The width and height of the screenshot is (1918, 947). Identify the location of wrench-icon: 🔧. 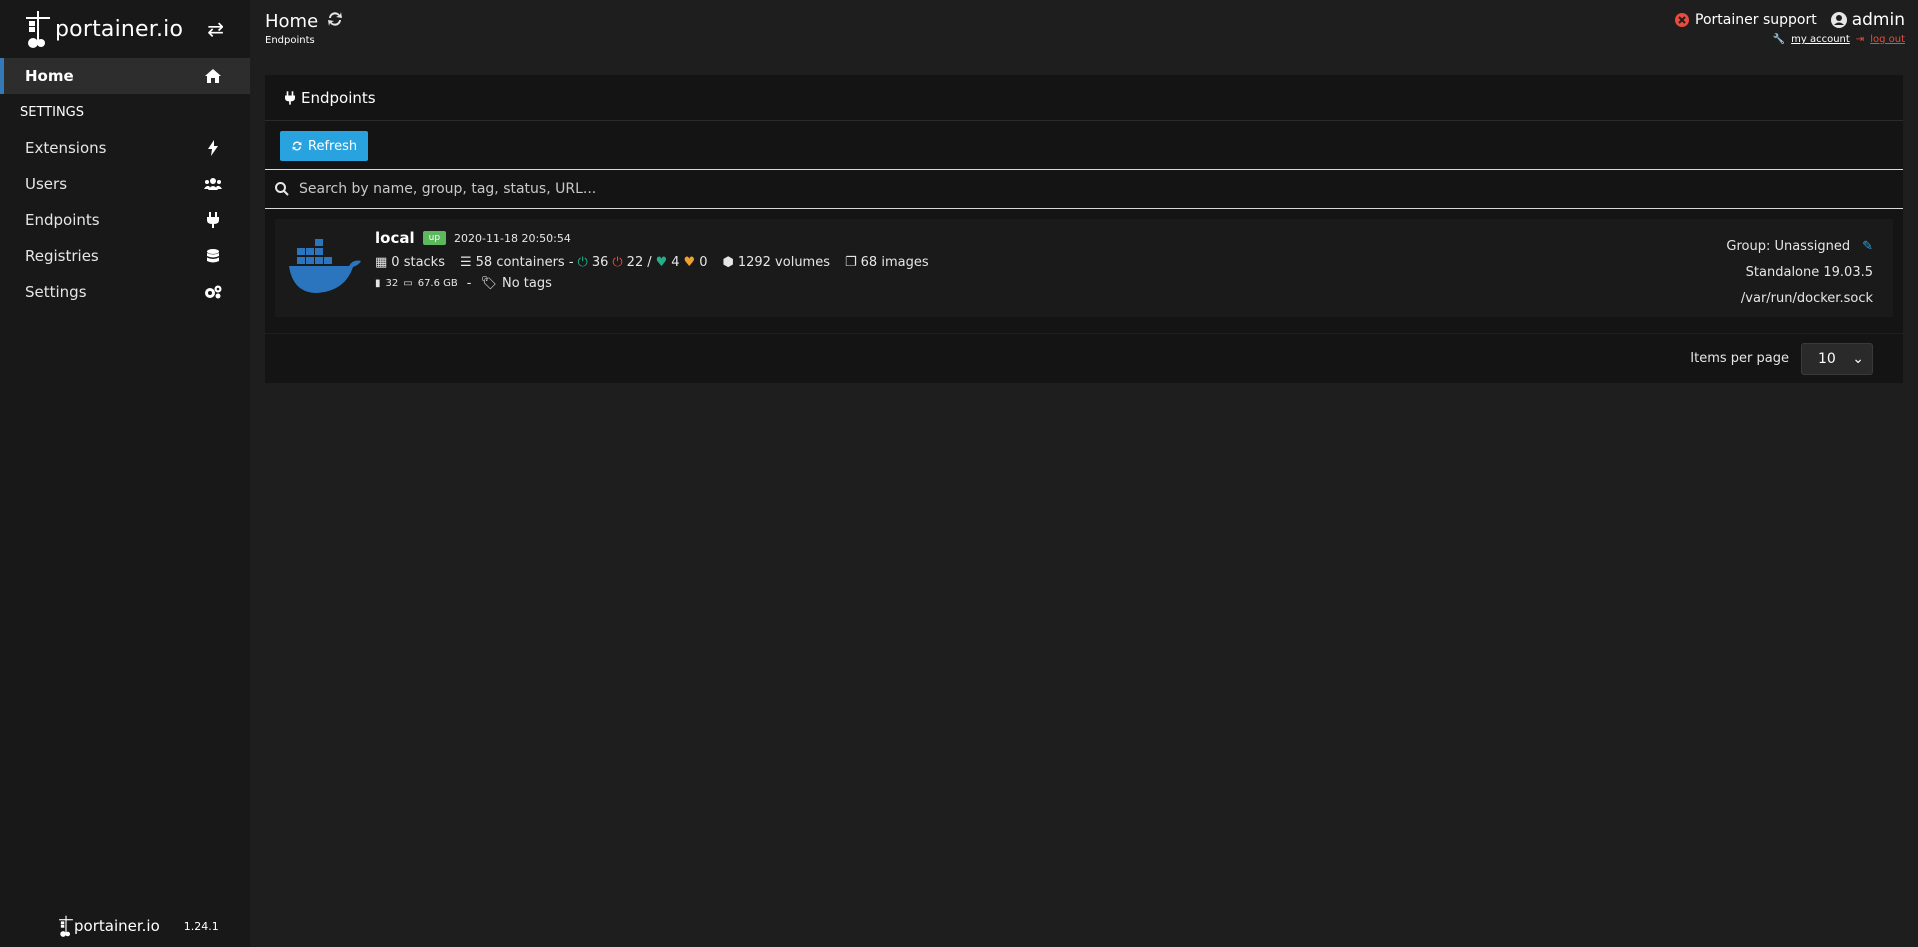
(1779, 39).